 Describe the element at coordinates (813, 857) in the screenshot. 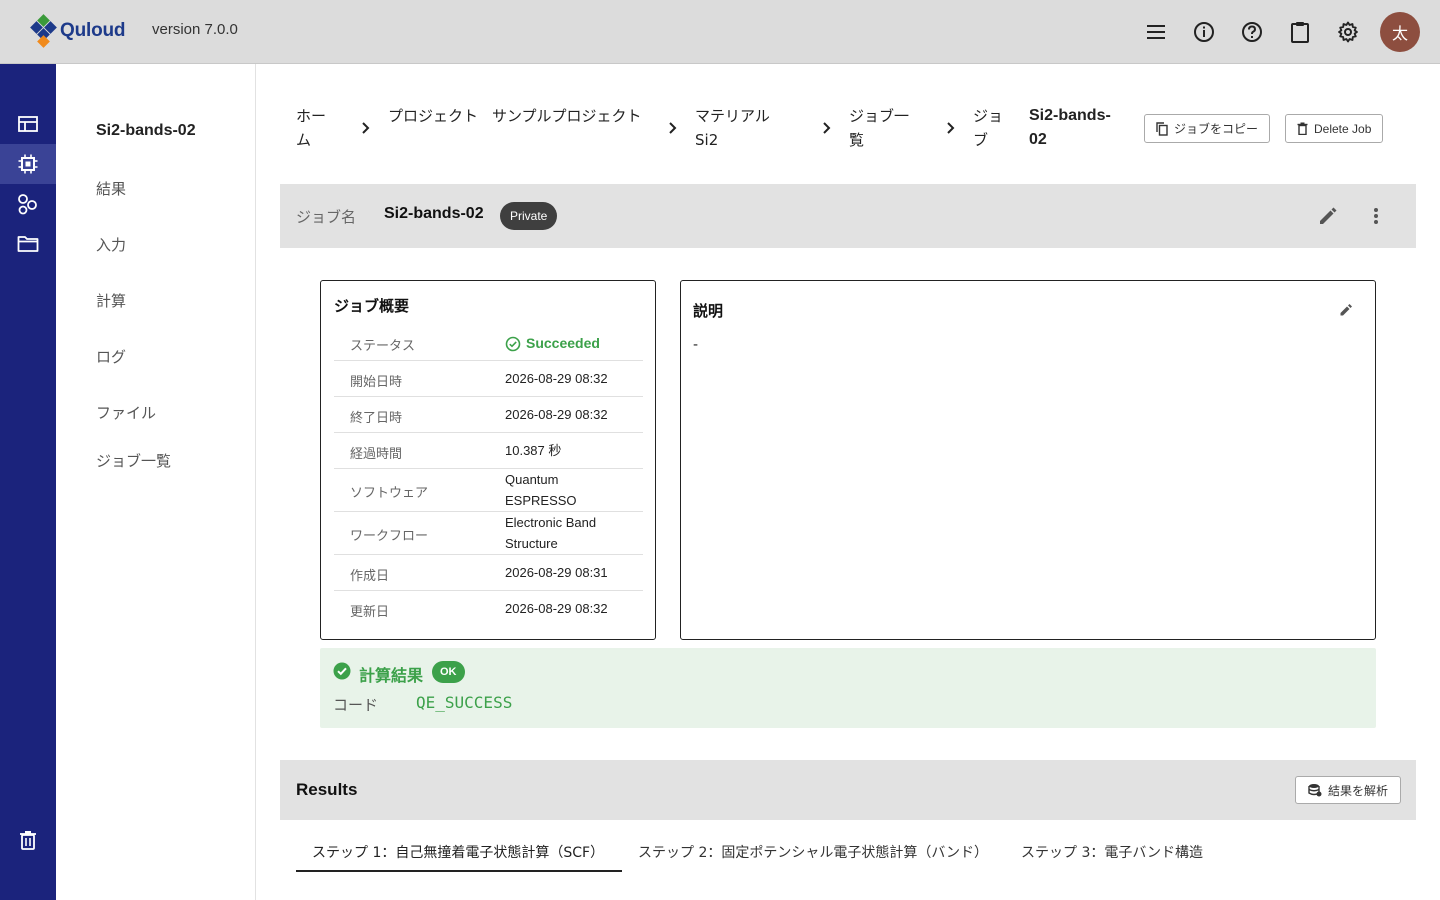

I see `tab-step-2: ステップ 2：固定ポテンシャル電子状態計算（バンド）` at that location.